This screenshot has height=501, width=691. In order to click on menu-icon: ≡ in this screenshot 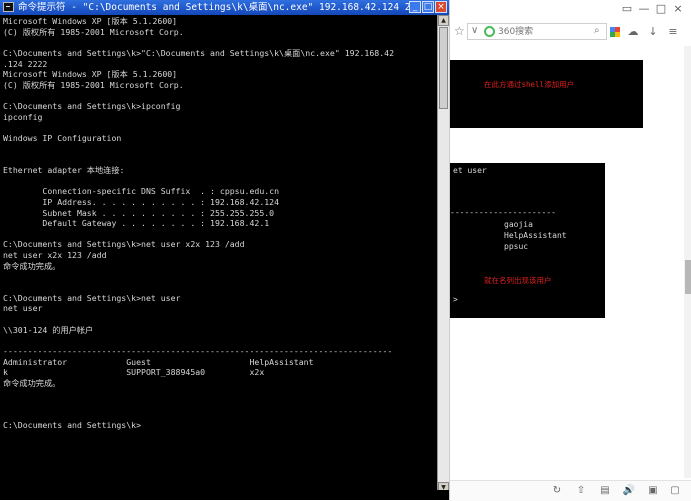, I will do `click(673, 31)`.